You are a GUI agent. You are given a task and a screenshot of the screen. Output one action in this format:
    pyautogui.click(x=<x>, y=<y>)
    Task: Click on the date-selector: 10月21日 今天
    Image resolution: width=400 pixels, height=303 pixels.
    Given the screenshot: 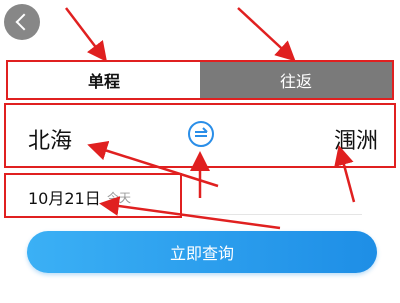 What is the action you would take?
    pyautogui.click(x=93, y=195)
    